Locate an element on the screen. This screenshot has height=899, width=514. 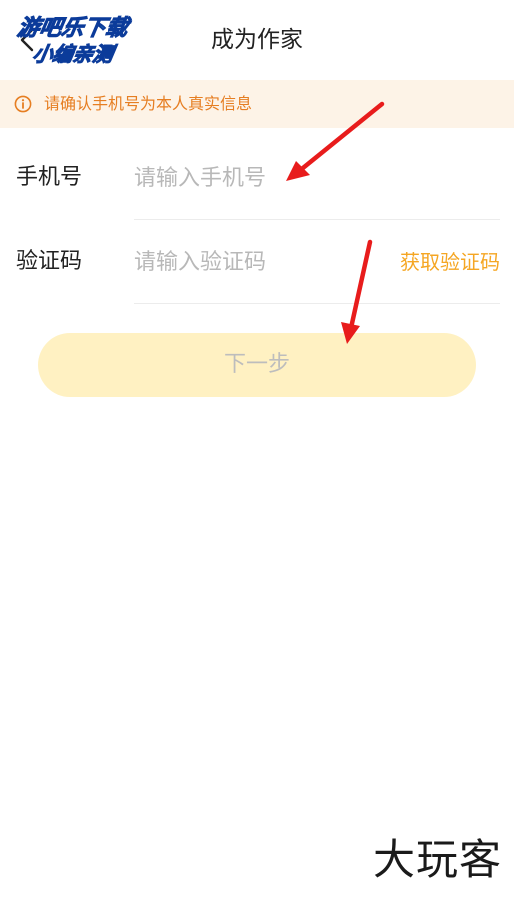
get-code-button: 获取验证码 is located at coordinates (450, 262).